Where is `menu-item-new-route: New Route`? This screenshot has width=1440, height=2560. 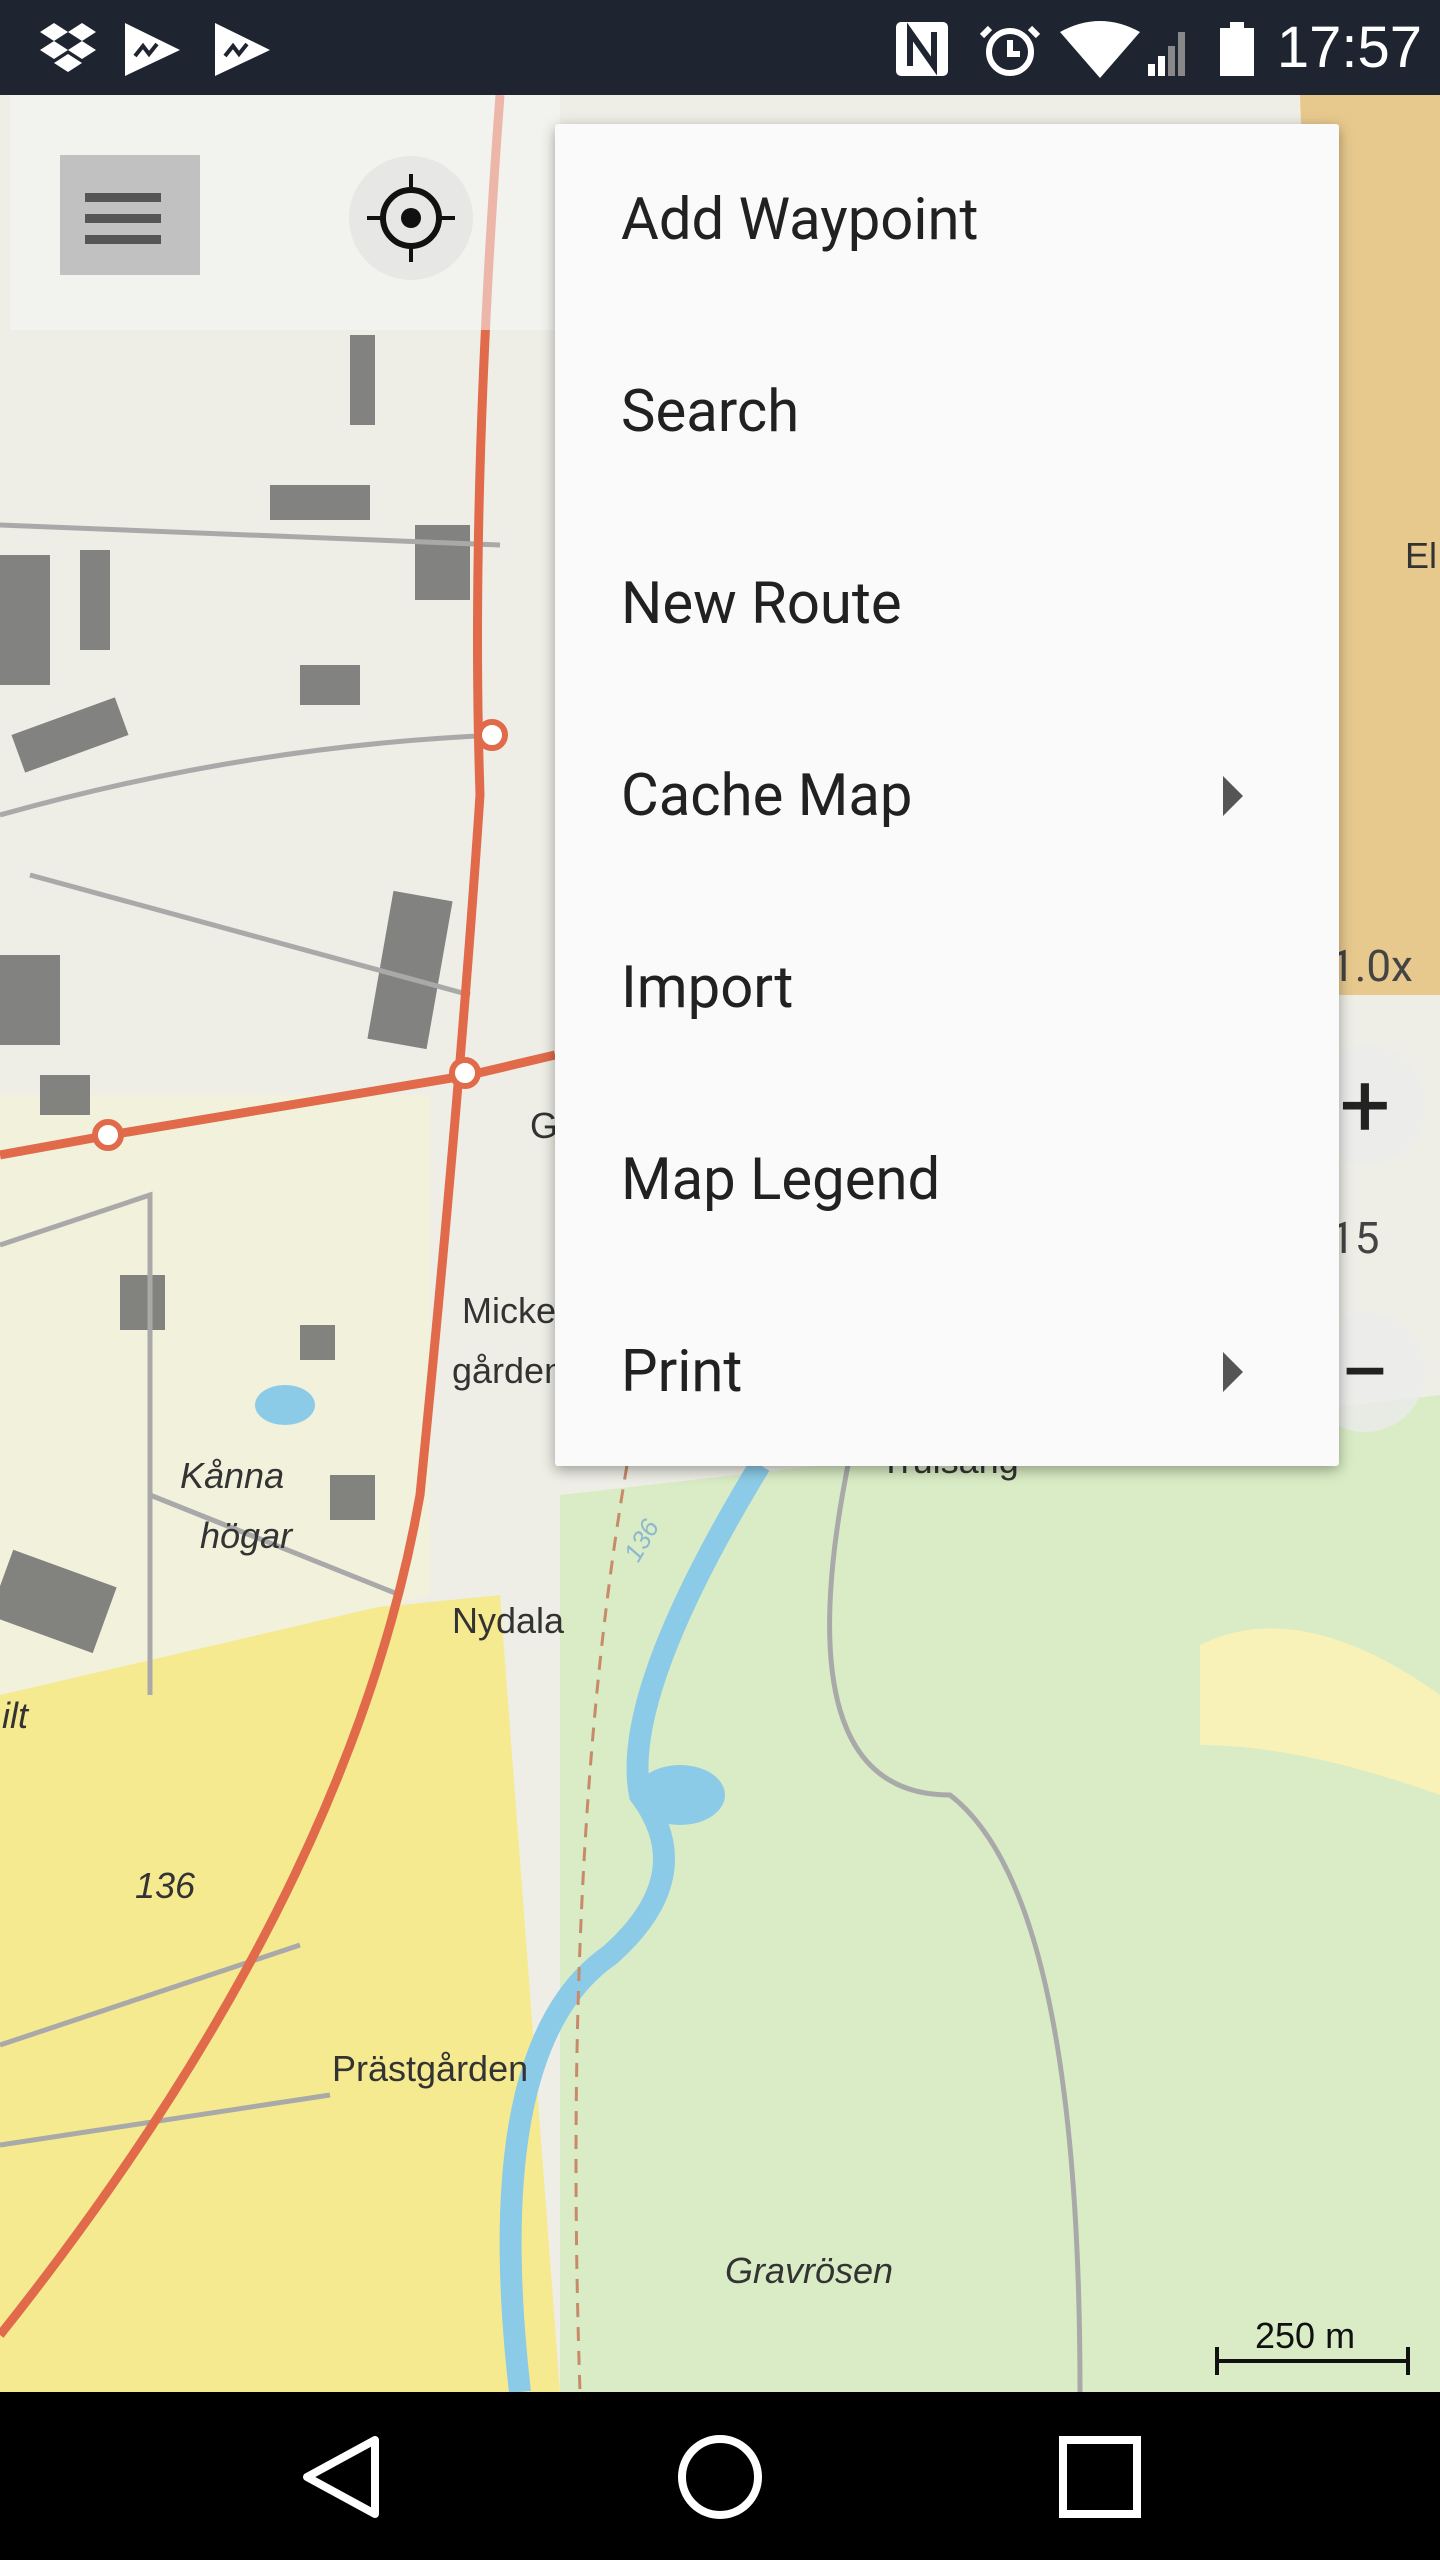
menu-item-new-route: New Route is located at coordinates (947, 604).